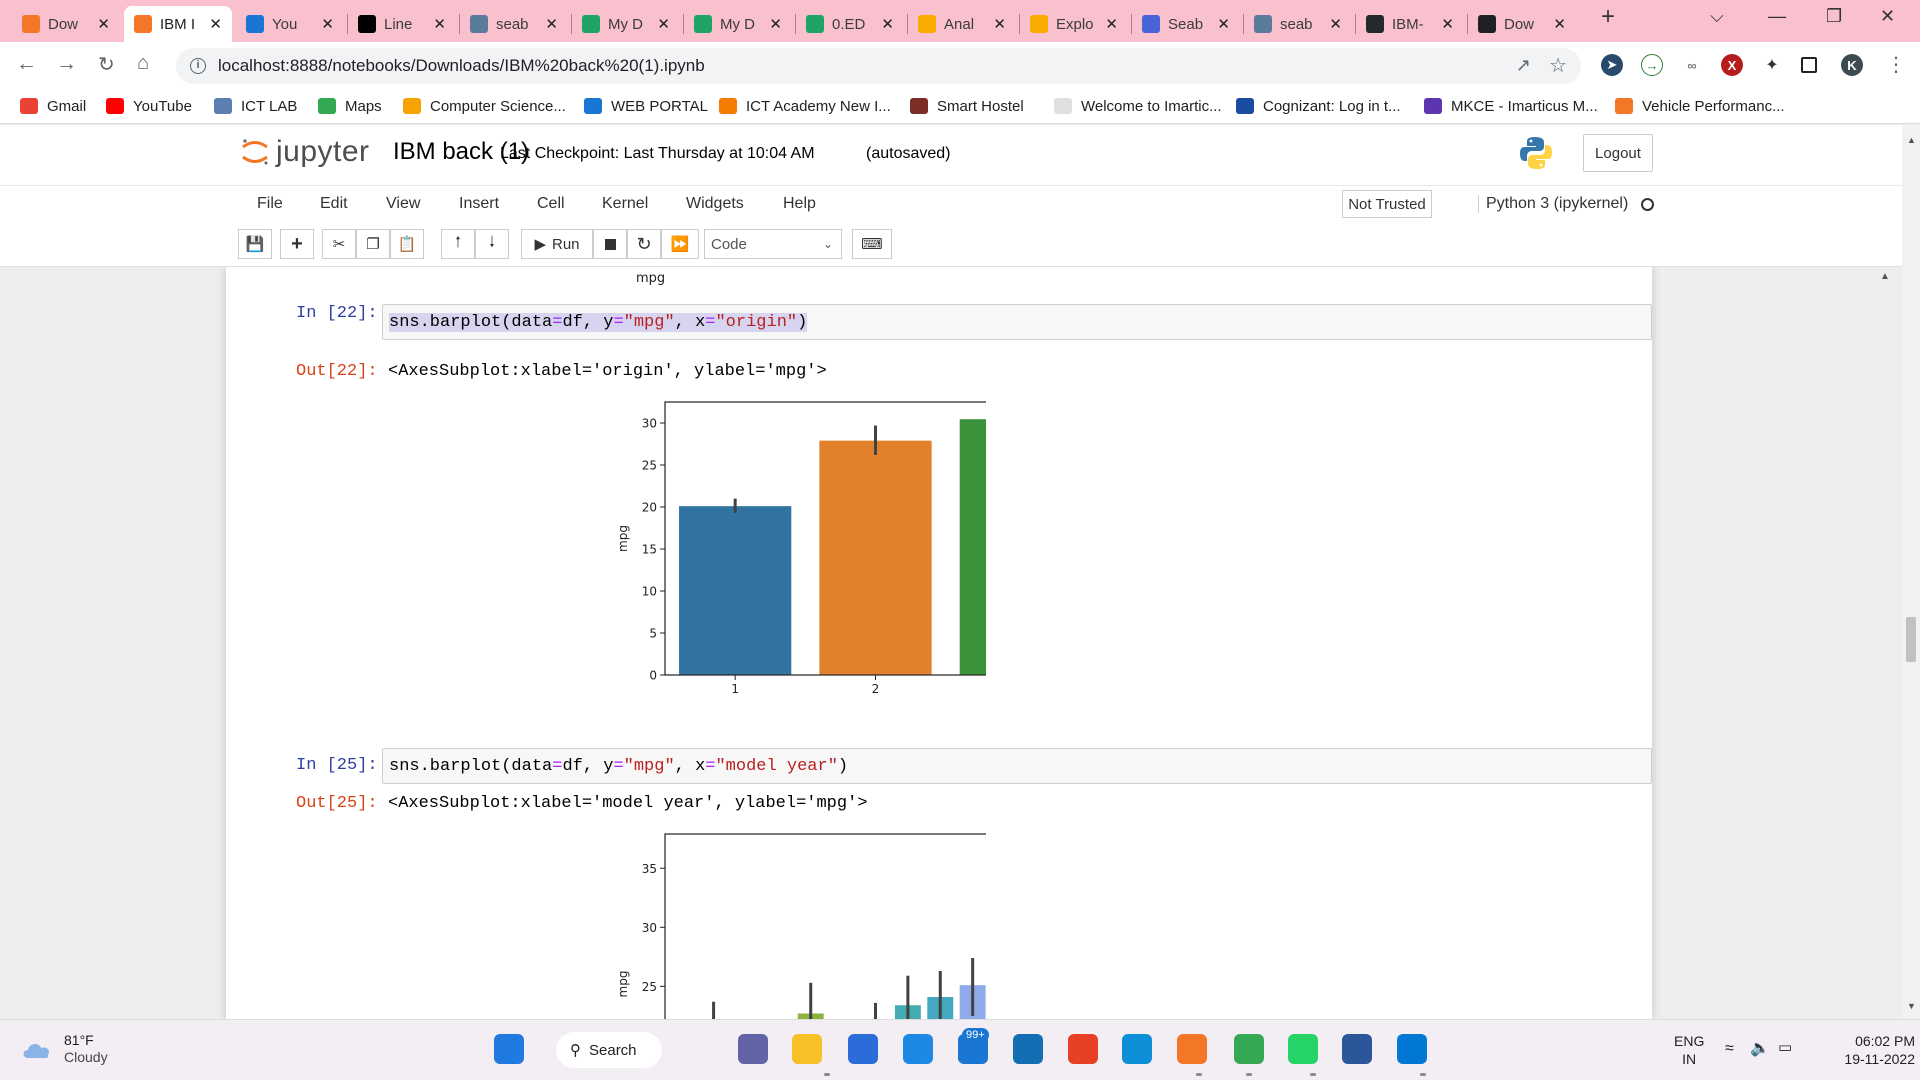 Image resolution: width=1920 pixels, height=1080 pixels. What do you see at coordinates (1357, 1049) in the screenshot?
I see `word-icon` at bounding box center [1357, 1049].